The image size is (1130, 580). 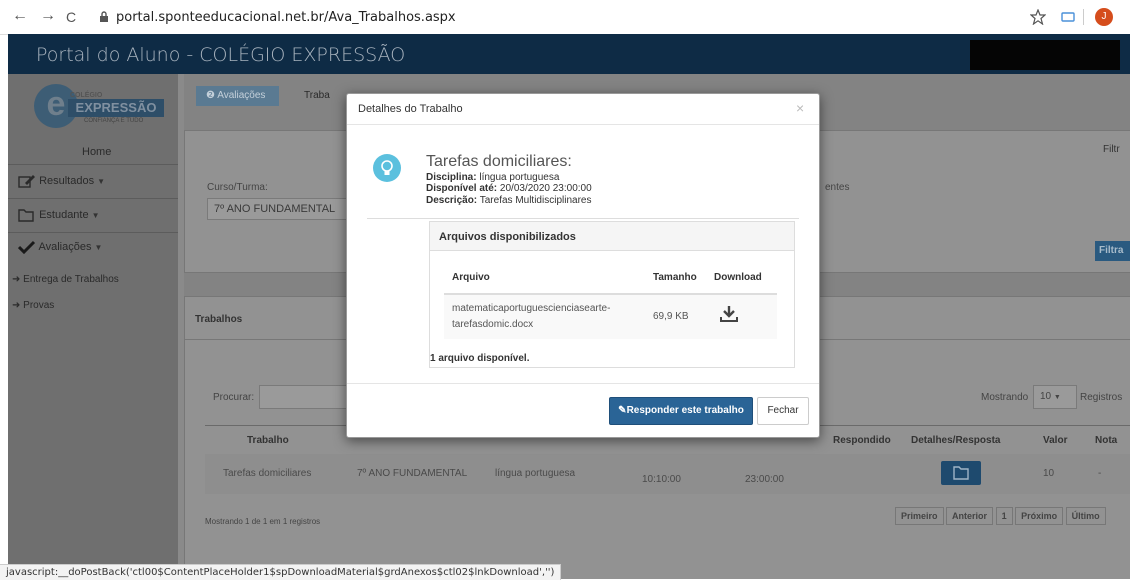 I want to click on logo-top-text: COLÉGIO, so click(x=86, y=95).